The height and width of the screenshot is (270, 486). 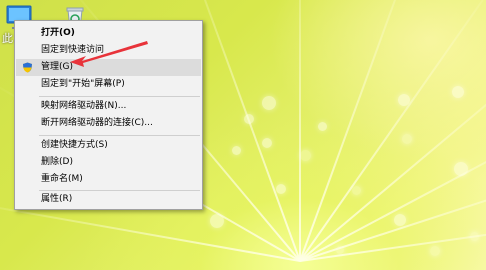 What do you see at coordinates (109, 54) in the screenshot?
I see `annotation-arrow` at bounding box center [109, 54].